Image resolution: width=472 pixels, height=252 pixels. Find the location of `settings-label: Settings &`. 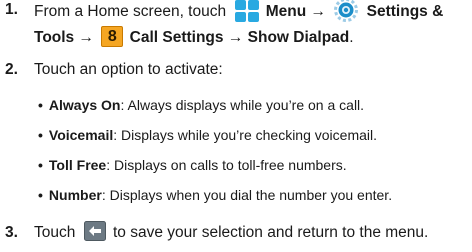

settings-label: Settings & is located at coordinates (405, 12).